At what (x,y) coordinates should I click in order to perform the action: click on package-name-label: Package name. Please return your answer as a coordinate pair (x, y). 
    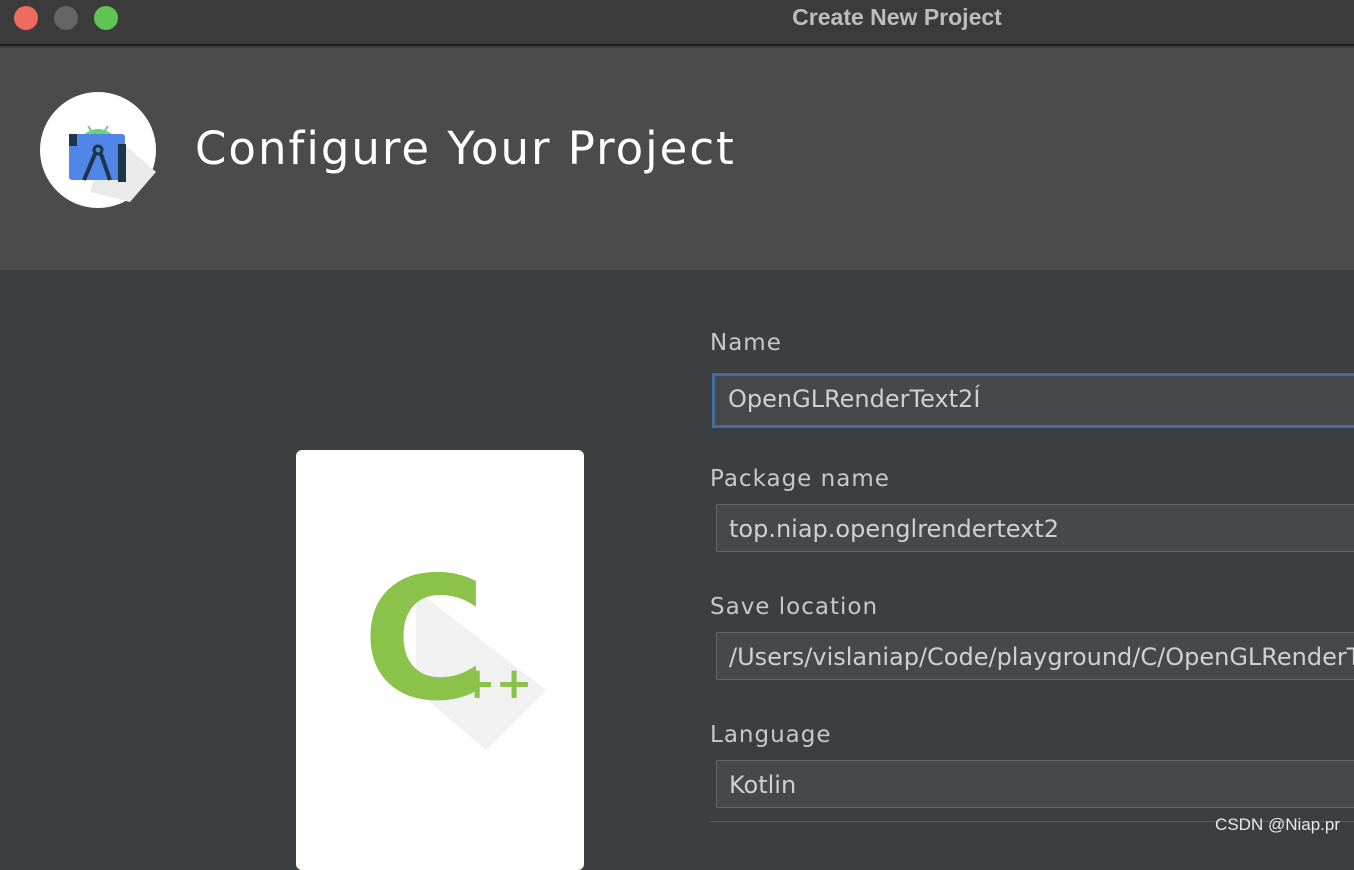
    Looking at the image, I should click on (800, 479).